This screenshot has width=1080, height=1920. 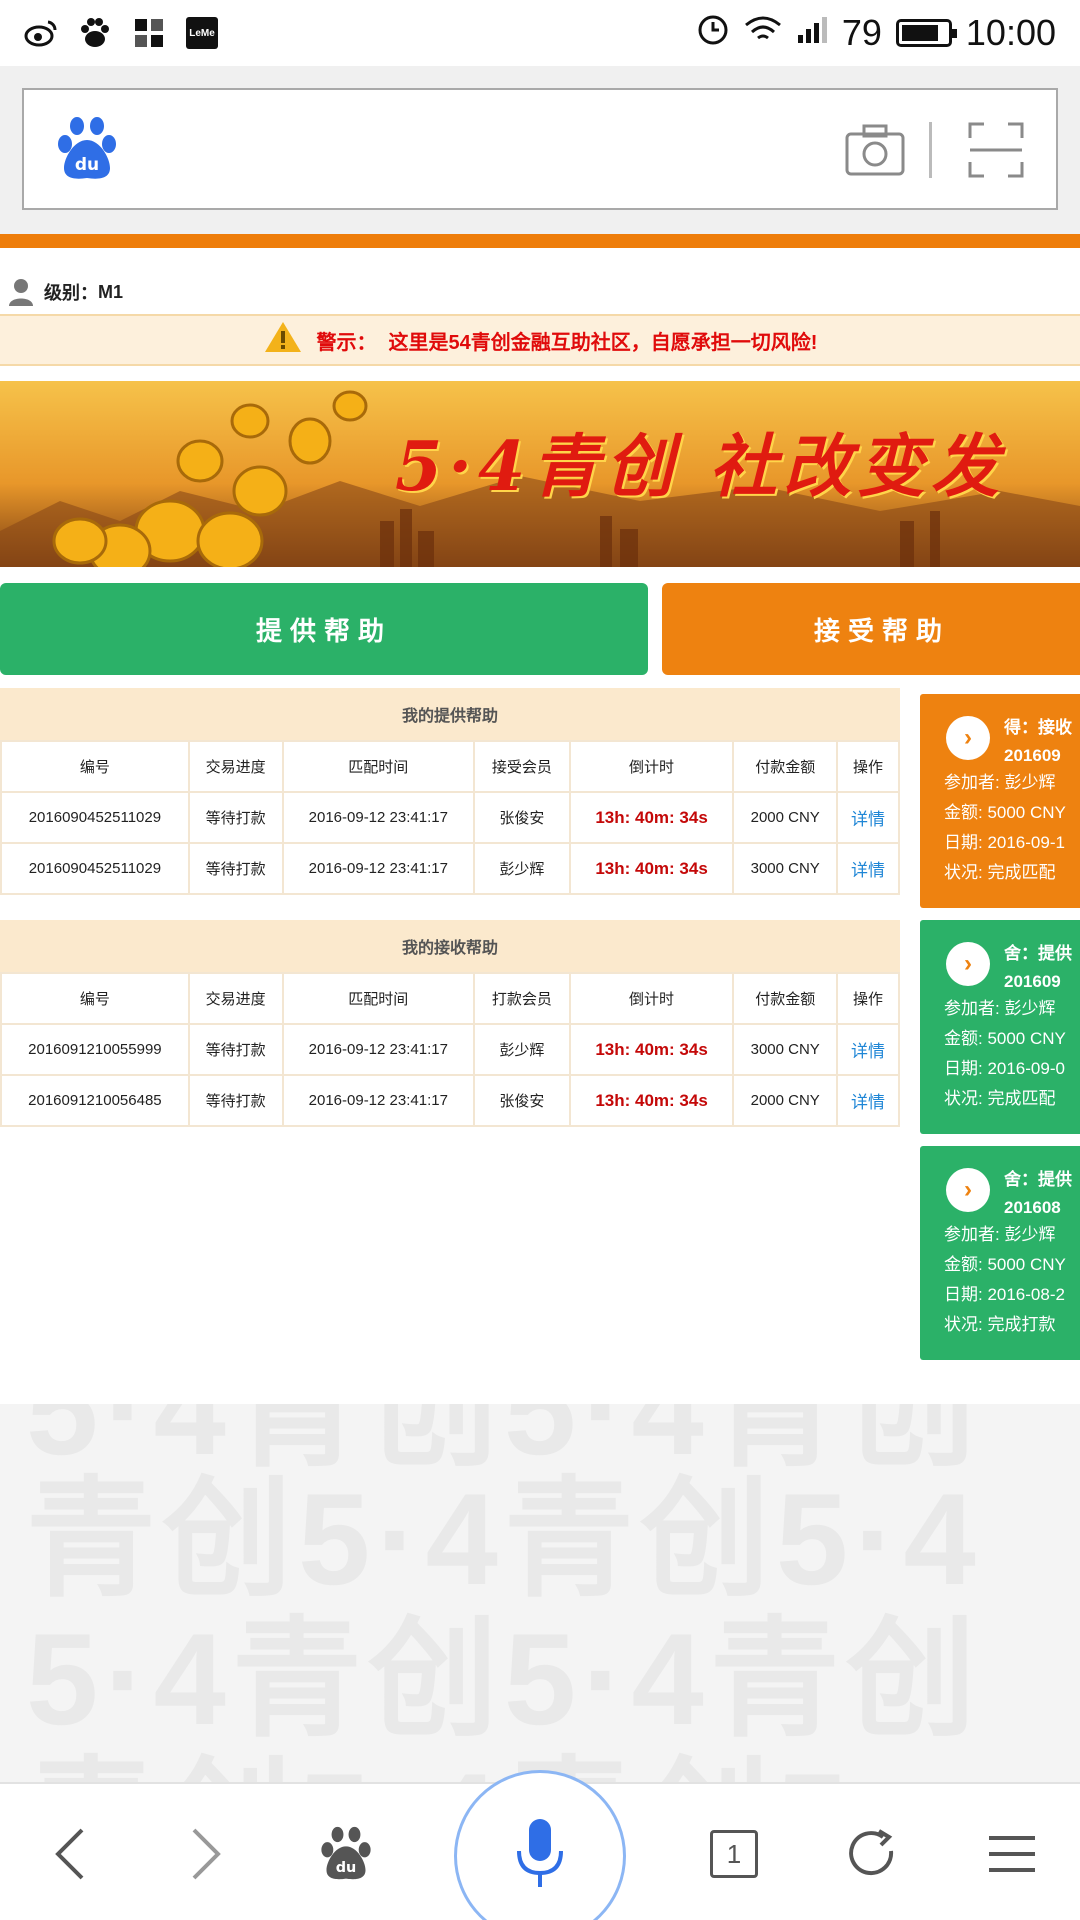 What do you see at coordinates (71, 293) in the screenshot?
I see `level-label: 级别：` at bounding box center [71, 293].